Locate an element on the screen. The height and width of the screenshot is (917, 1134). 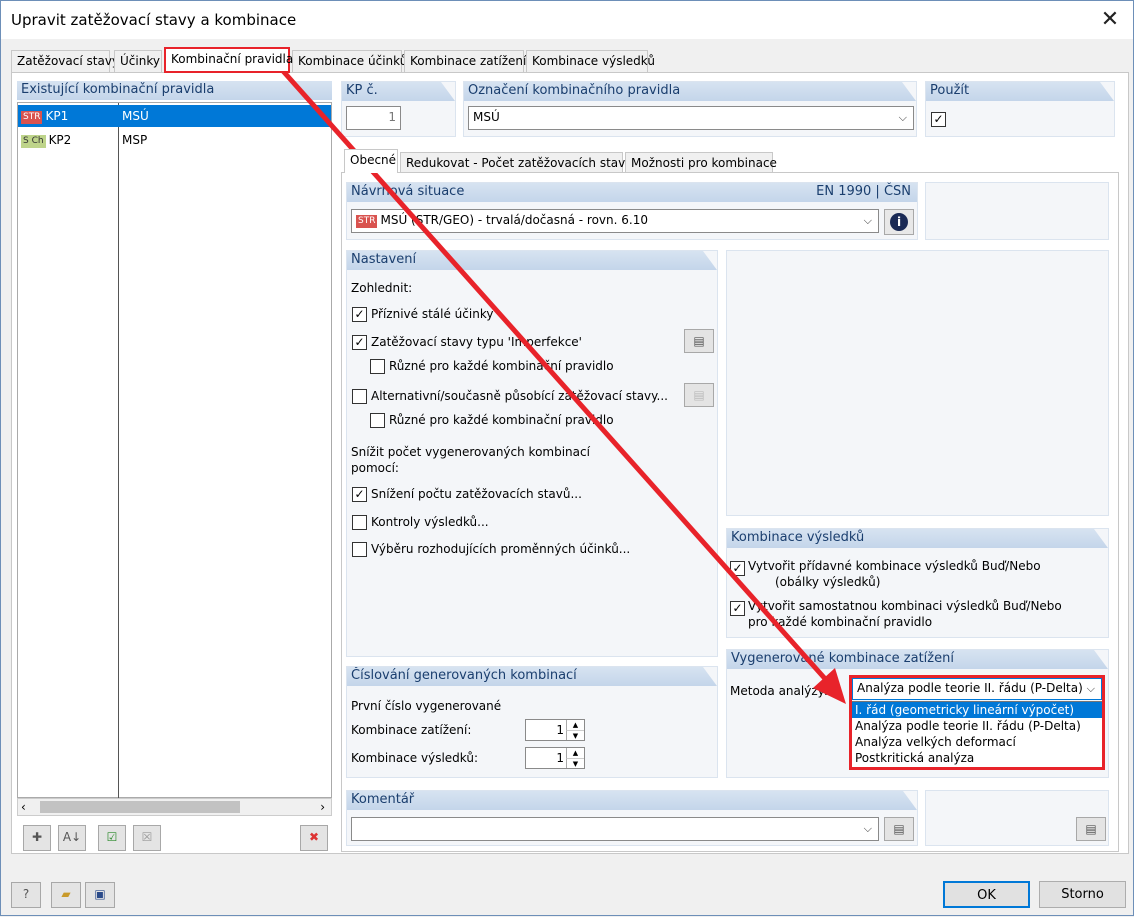
tab-kombinacni-pravidla: Kombinační pravidla is located at coordinates (228, 60).